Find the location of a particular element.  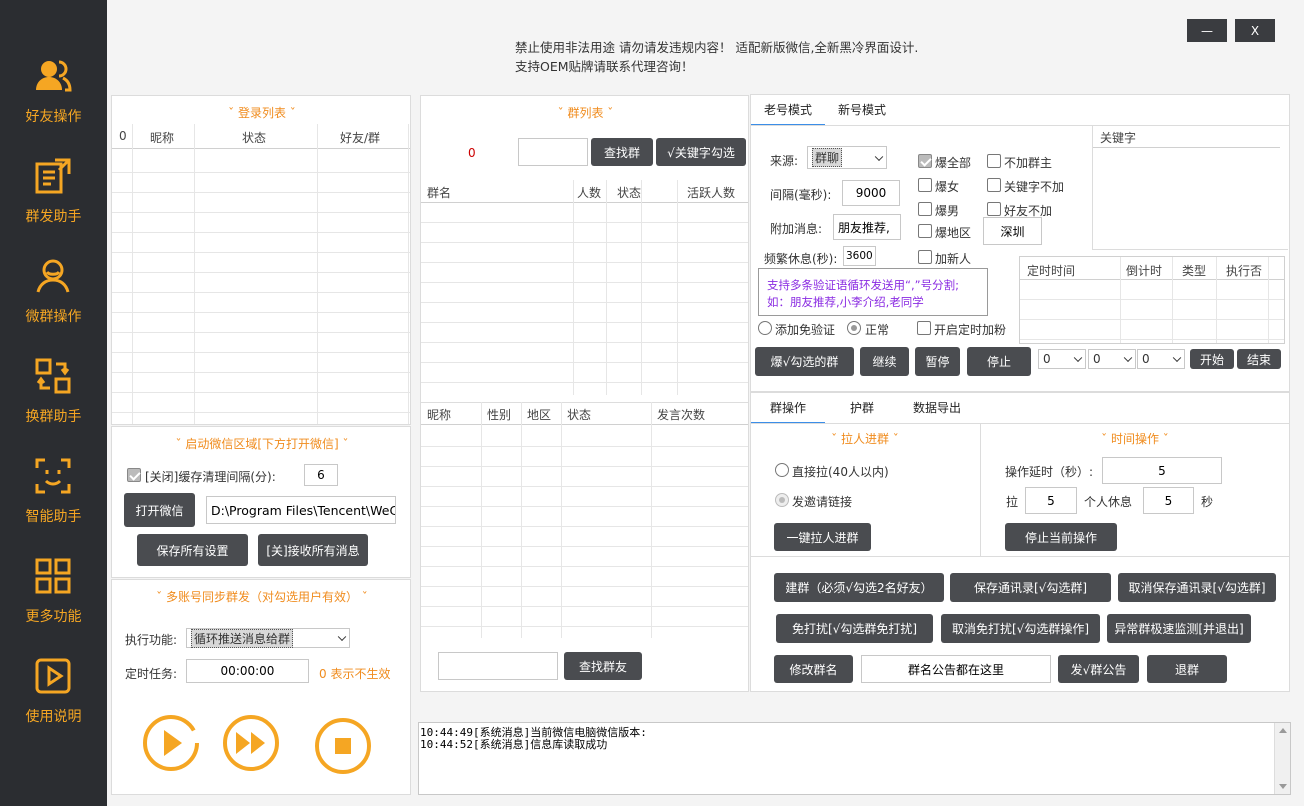

no-owner-checkbox is located at coordinates (994, 161).